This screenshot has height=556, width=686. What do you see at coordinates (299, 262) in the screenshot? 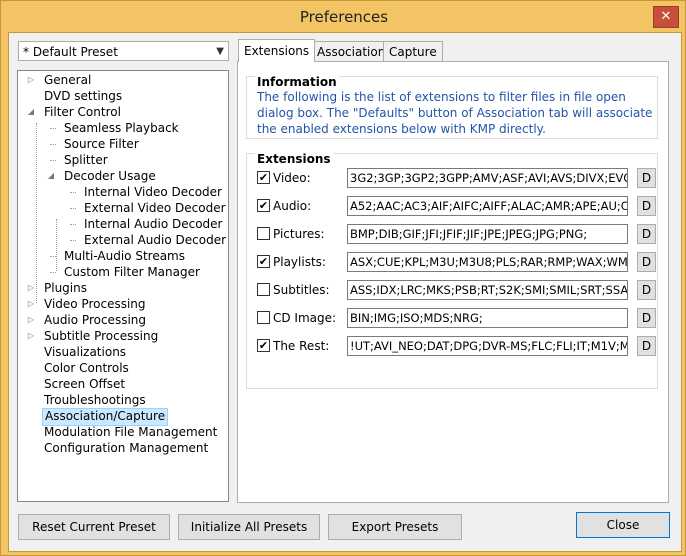
I see `extension-label: Playlists:` at bounding box center [299, 262].